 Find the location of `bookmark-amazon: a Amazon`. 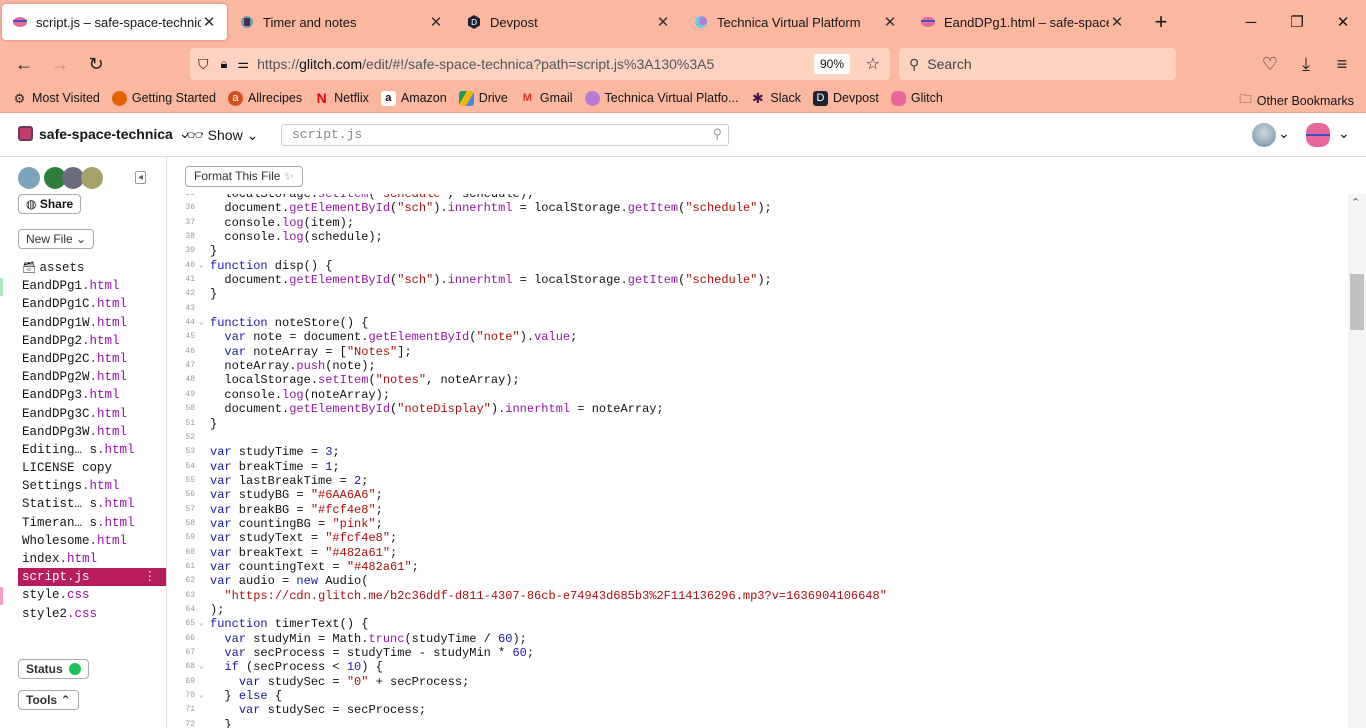

bookmark-amazon: a Amazon is located at coordinates (413, 98).